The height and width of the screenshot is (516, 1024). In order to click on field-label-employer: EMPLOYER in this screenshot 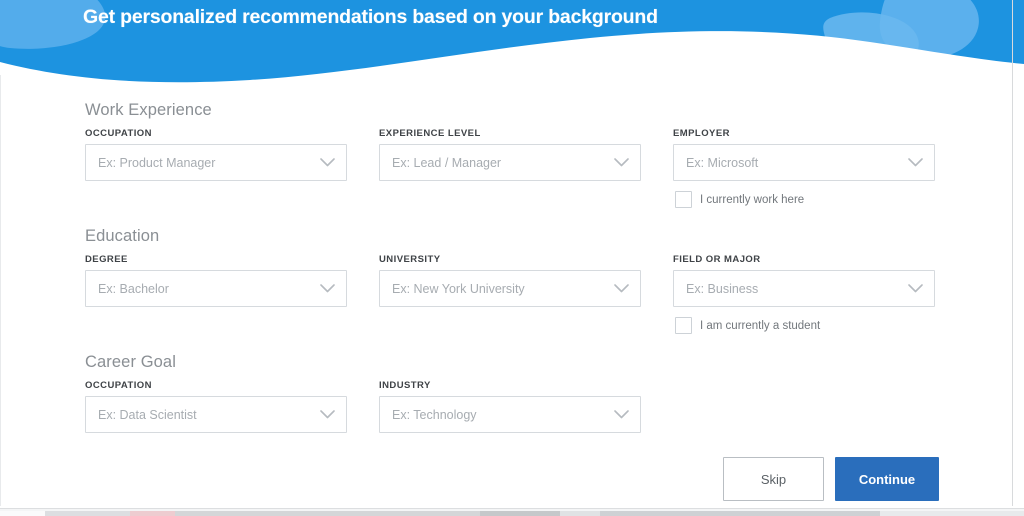, I will do `click(701, 133)`.